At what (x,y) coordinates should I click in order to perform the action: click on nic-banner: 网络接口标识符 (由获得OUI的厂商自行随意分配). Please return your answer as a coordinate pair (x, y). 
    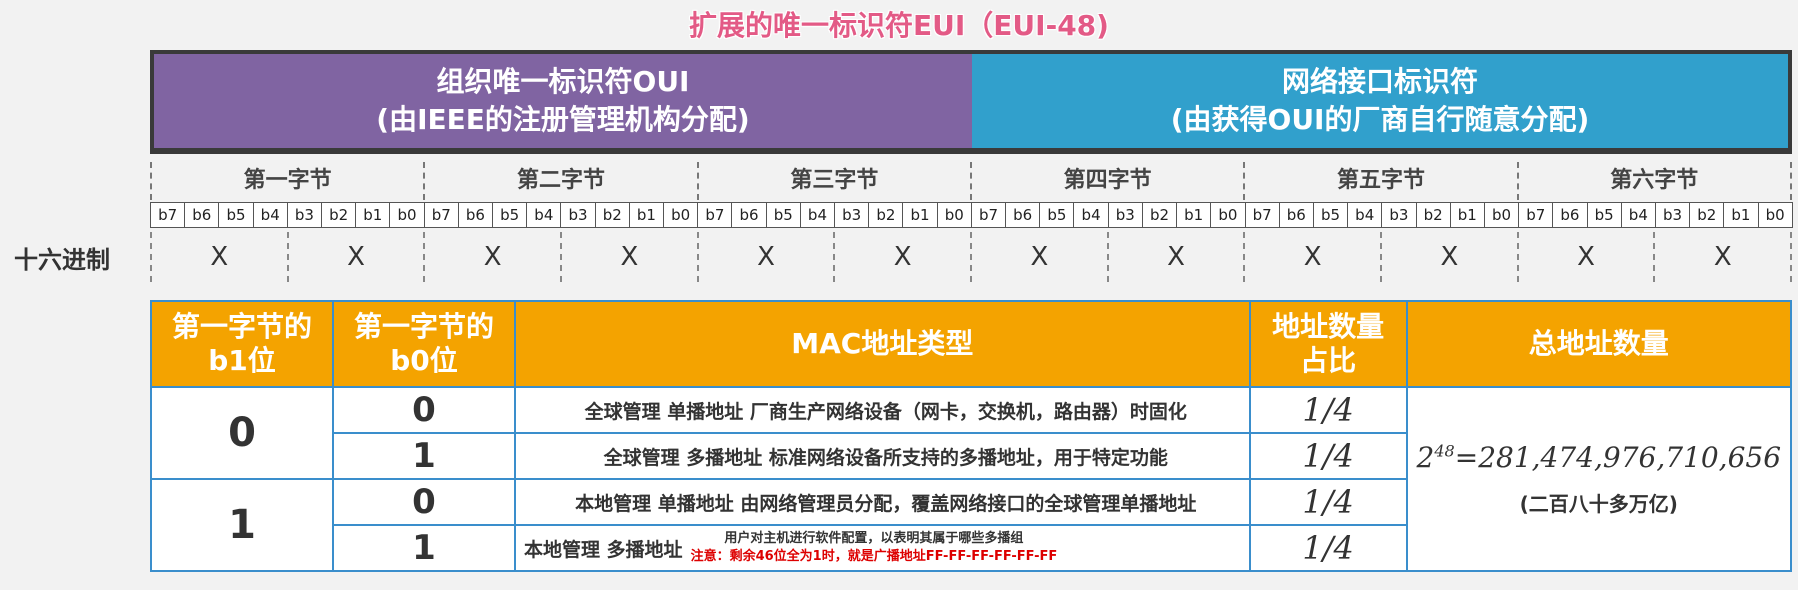
    Looking at the image, I should click on (1382, 102).